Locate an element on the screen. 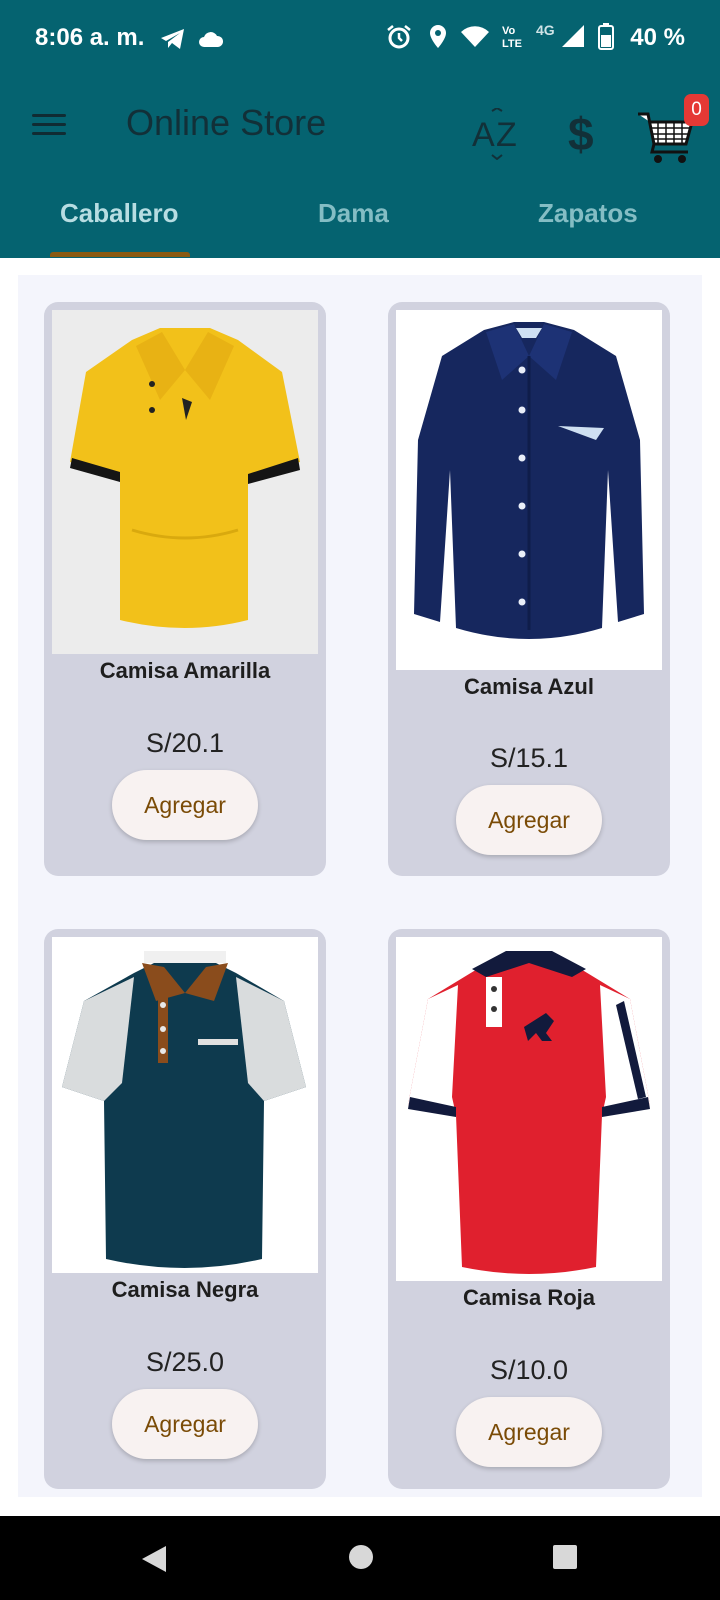 This screenshot has height=1600, width=720. product-card: Camisa Negra S/25.0 Agregar is located at coordinates (185, 1209).